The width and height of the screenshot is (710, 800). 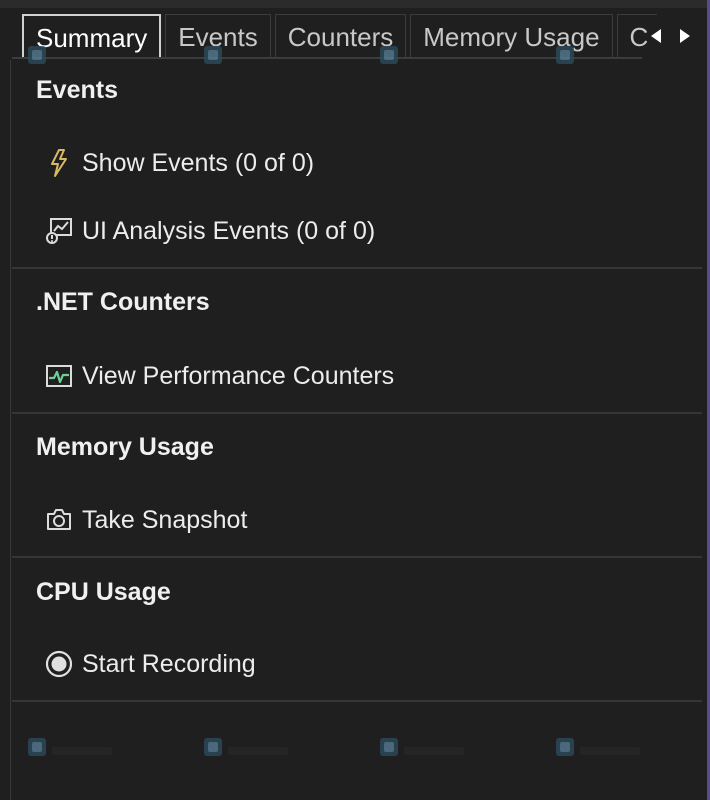 I want to click on take-snapshot-link: Take Snapshot, so click(x=145, y=520).